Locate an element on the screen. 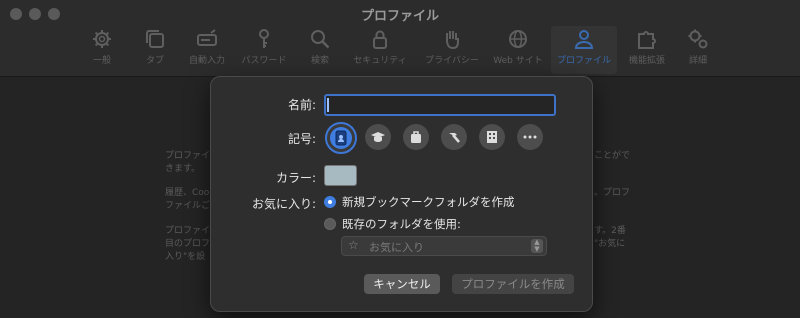 This screenshot has width=800, height=318. tabs-icon is located at coordinates (155, 39).